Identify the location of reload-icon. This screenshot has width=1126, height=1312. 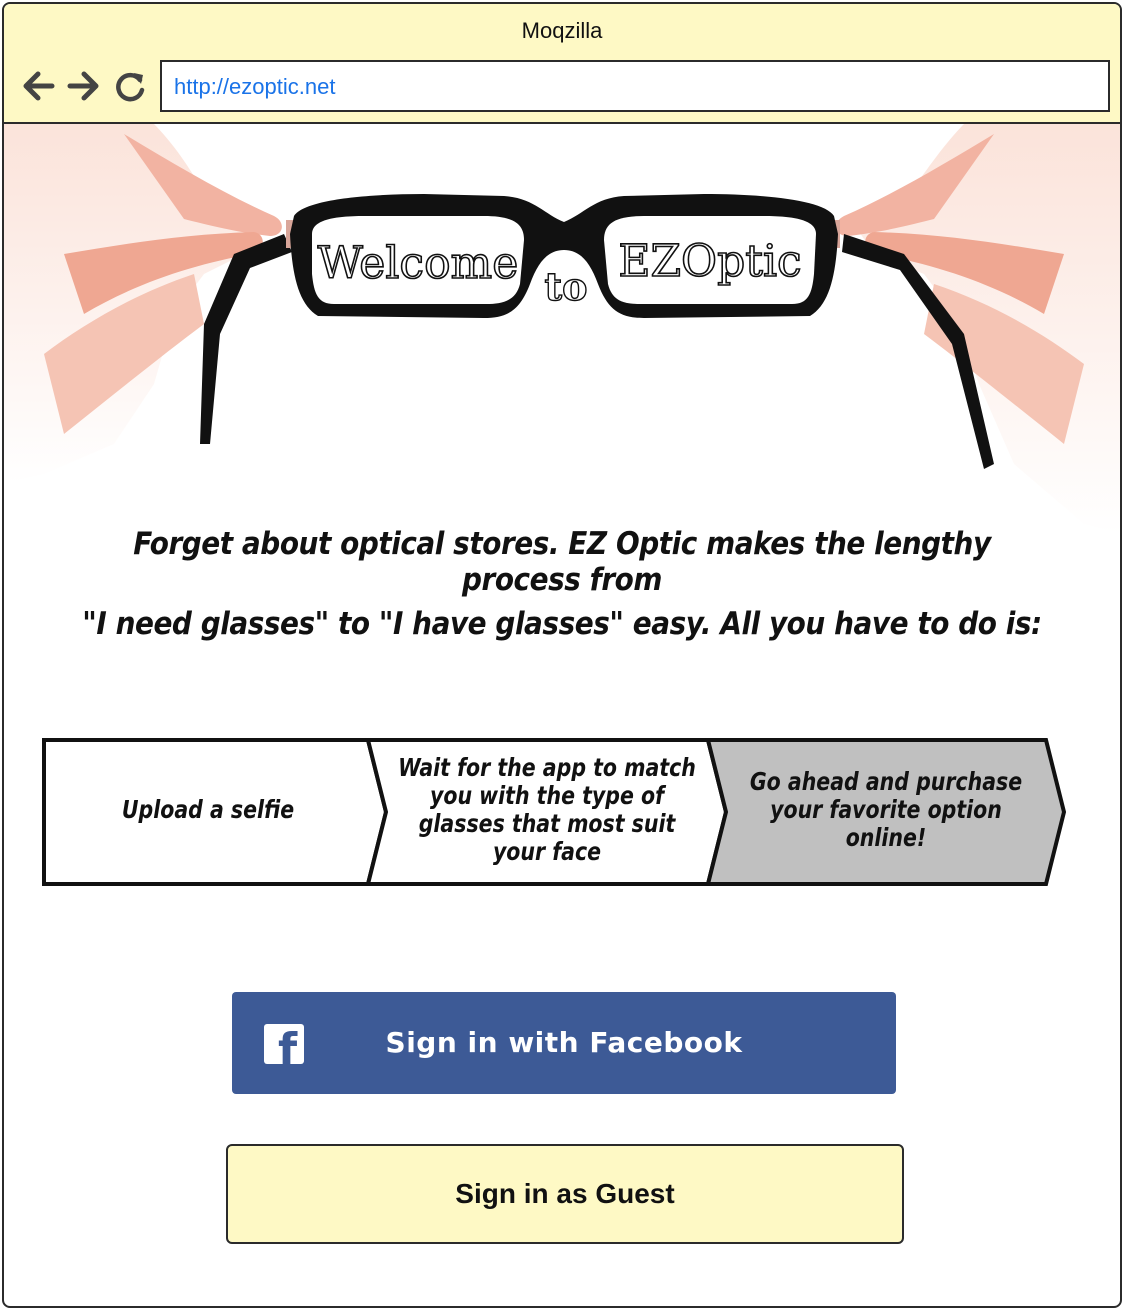
(130, 87).